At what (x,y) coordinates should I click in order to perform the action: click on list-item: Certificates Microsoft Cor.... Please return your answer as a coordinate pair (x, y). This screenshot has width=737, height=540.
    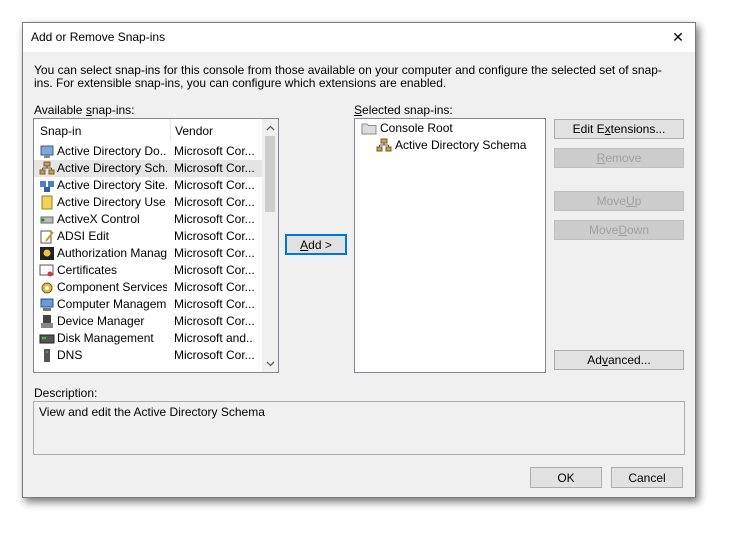
    Looking at the image, I should click on (148, 270).